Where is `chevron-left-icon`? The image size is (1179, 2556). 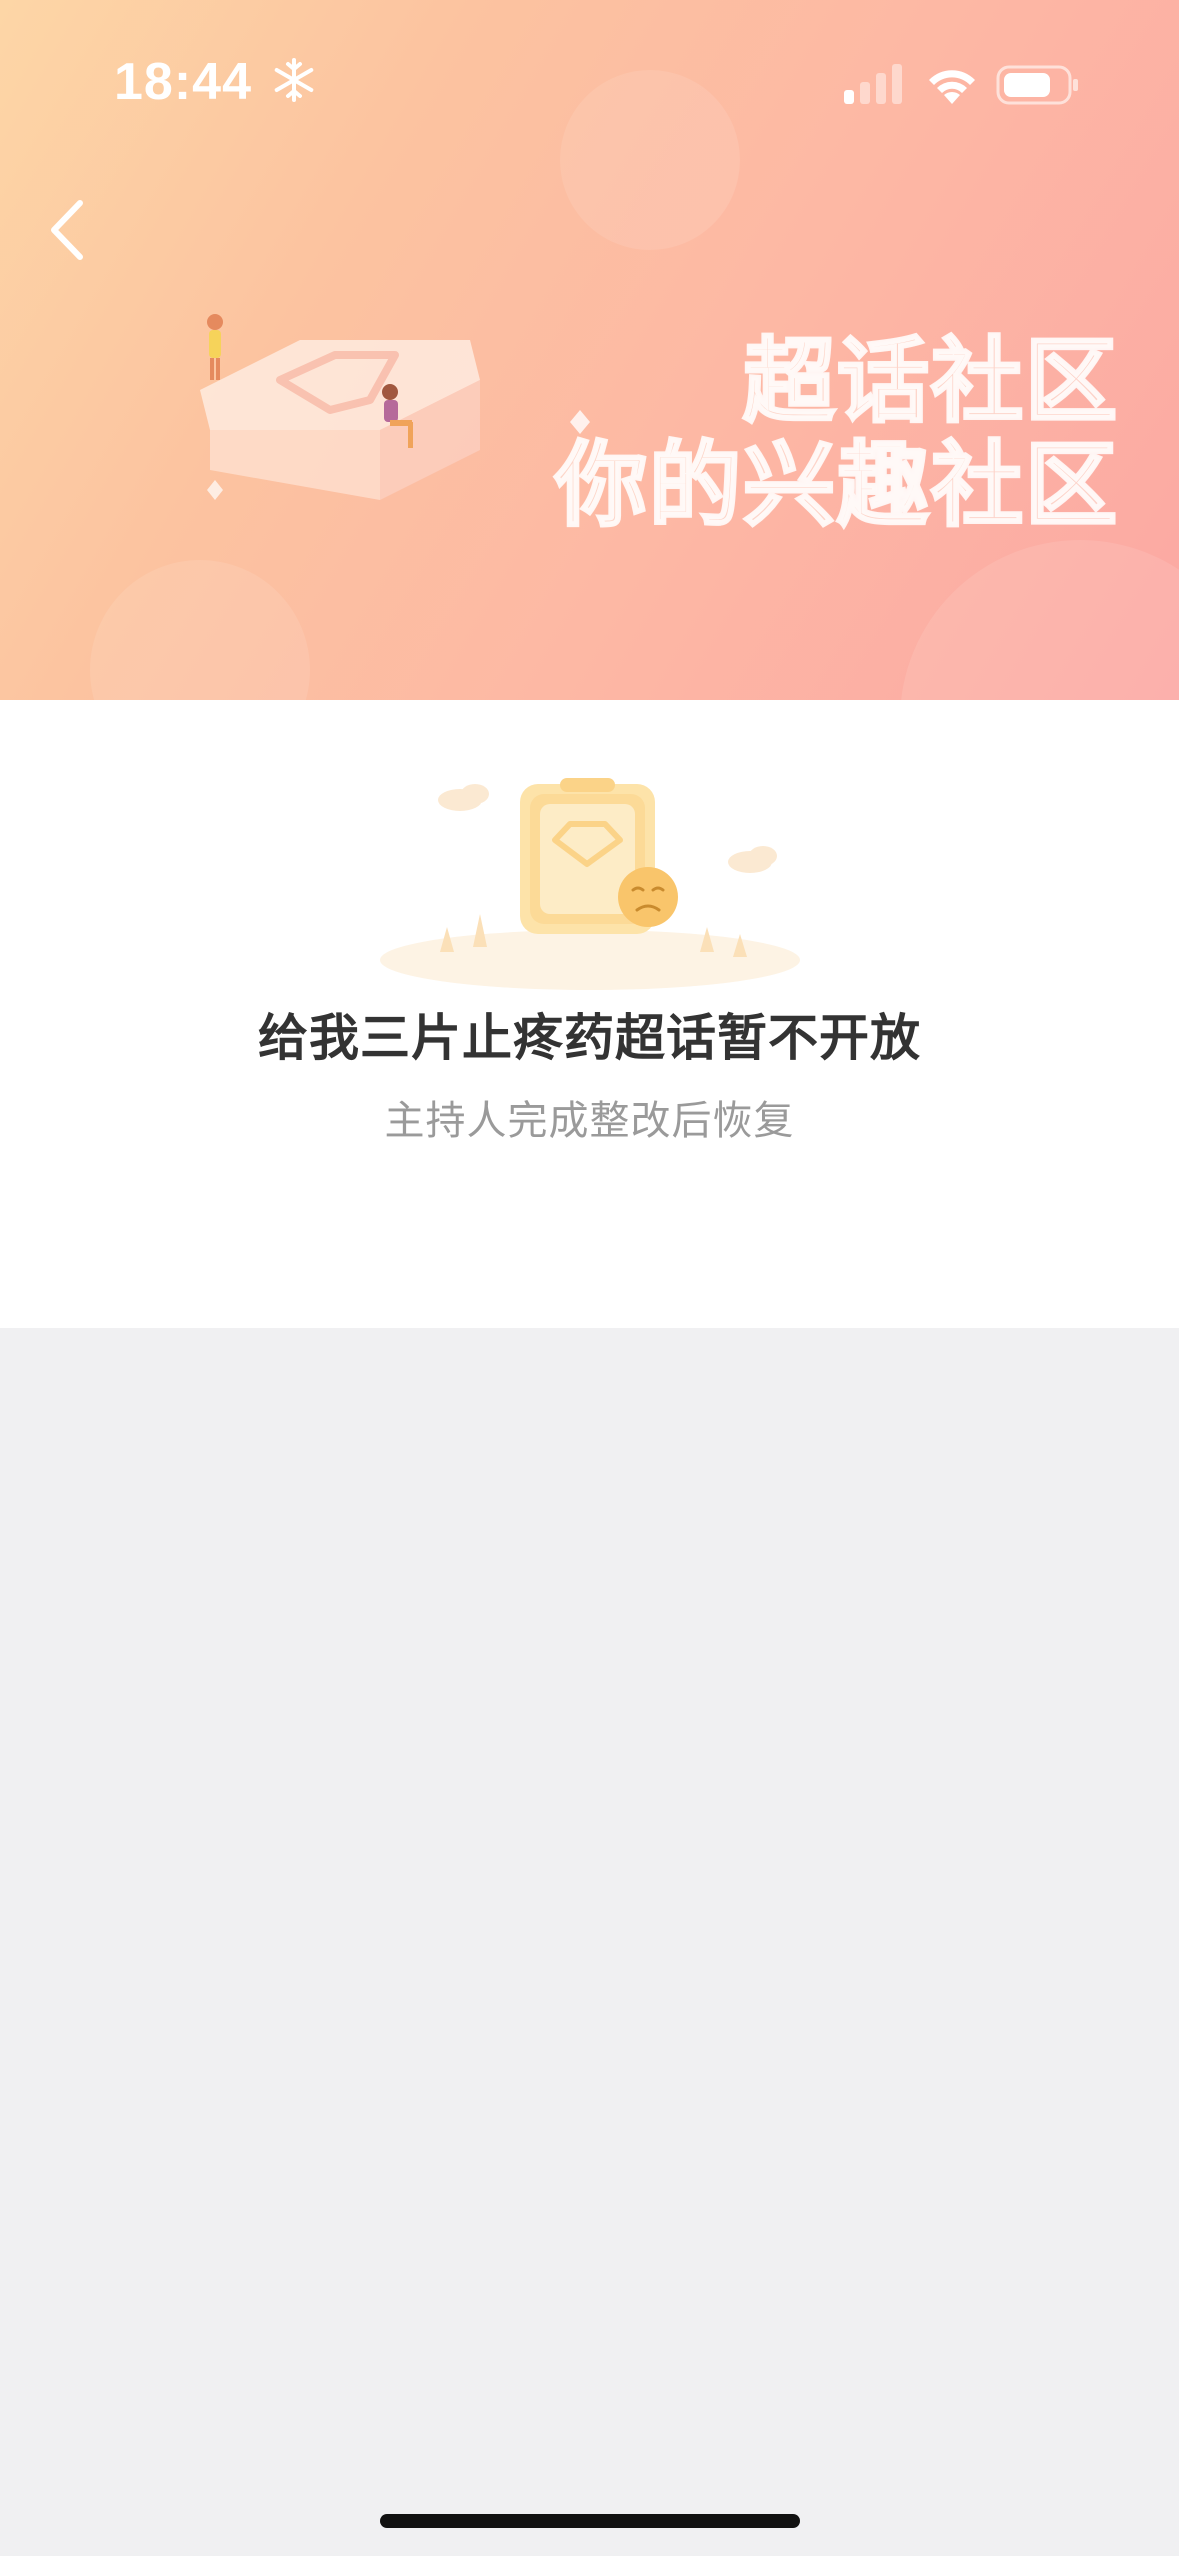
chevron-left-icon is located at coordinates (67, 230).